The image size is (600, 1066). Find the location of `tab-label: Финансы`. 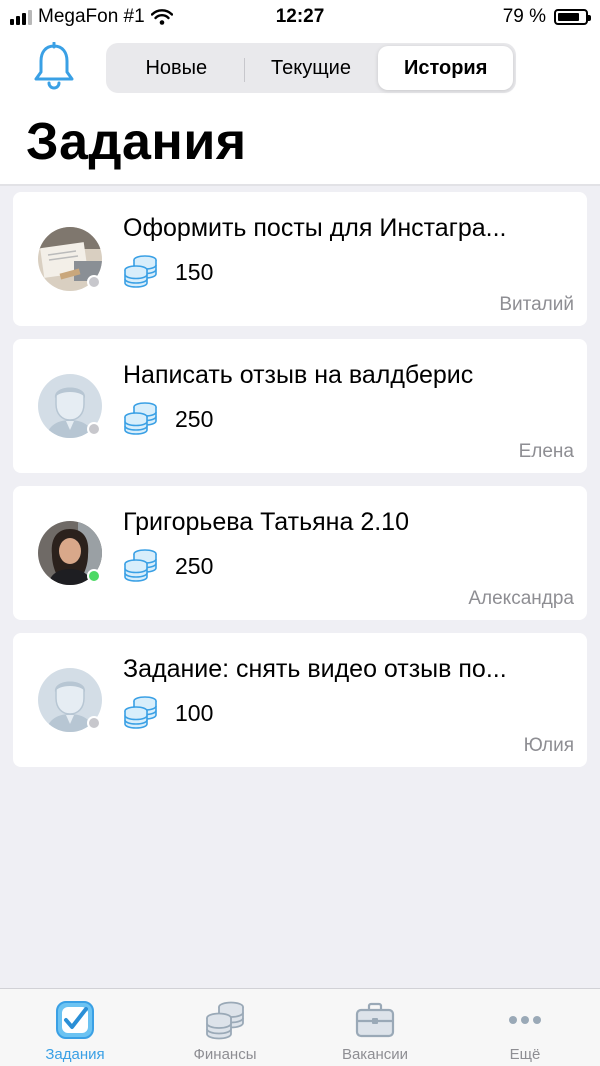

tab-label: Финансы is located at coordinates (225, 1054).